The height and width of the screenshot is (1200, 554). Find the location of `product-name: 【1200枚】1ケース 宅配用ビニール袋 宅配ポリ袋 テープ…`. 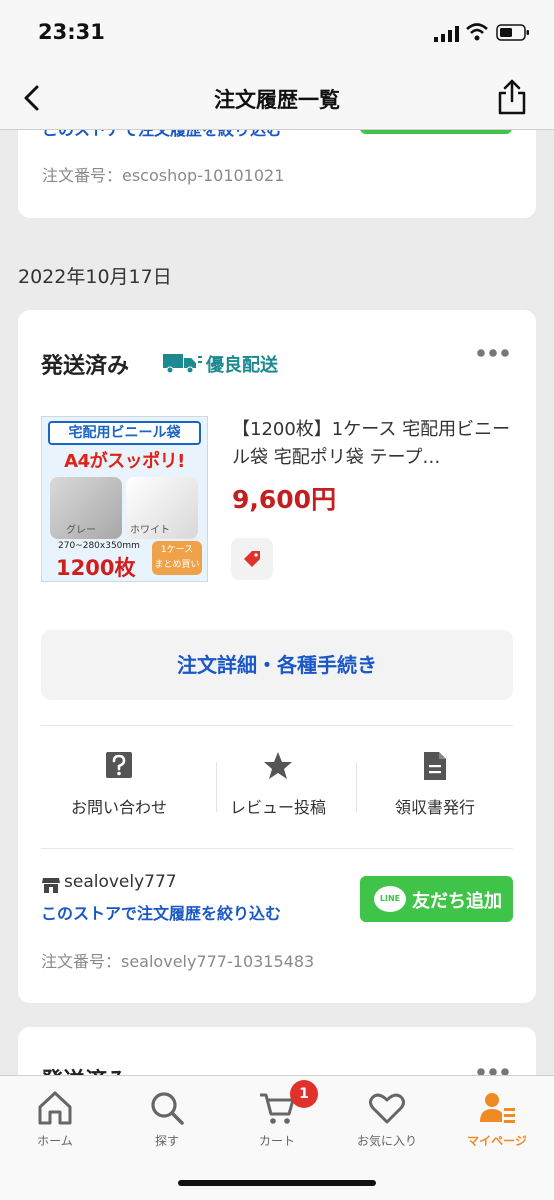

product-name: 【1200枚】1ケース 宅配用ビニール袋 宅配ポリ袋 テープ… is located at coordinates (374, 444).